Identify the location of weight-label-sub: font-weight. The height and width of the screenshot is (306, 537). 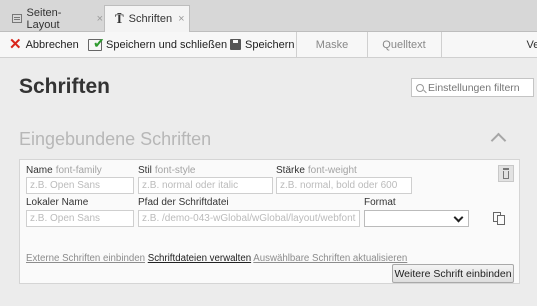
(332, 170).